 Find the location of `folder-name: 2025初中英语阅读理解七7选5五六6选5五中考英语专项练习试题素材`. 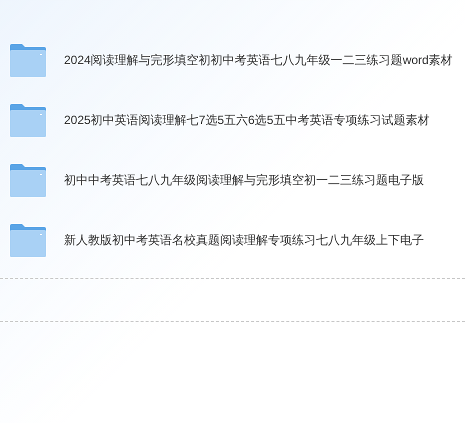

folder-name: 2025初中英语阅读理解七7选5五六6选5五中考英语专项练习试题素材 is located at coordinates (247, 120).